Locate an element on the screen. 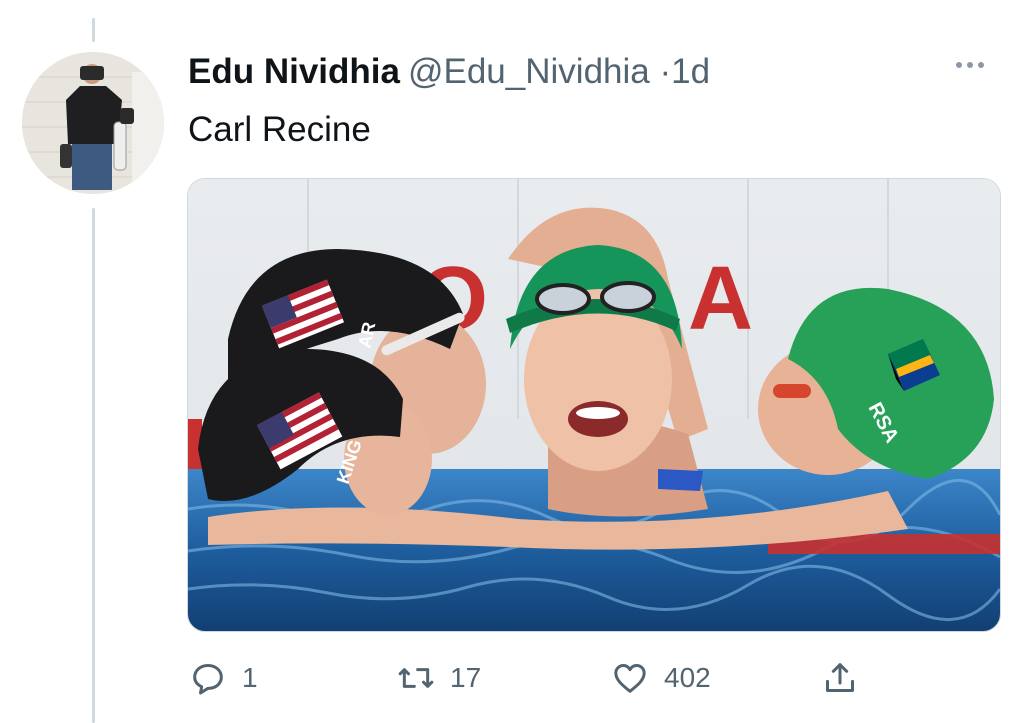 Image resolution: width=1024 pixels, height=723 pixels. background-letter: A is located at coordinates (720, 299).